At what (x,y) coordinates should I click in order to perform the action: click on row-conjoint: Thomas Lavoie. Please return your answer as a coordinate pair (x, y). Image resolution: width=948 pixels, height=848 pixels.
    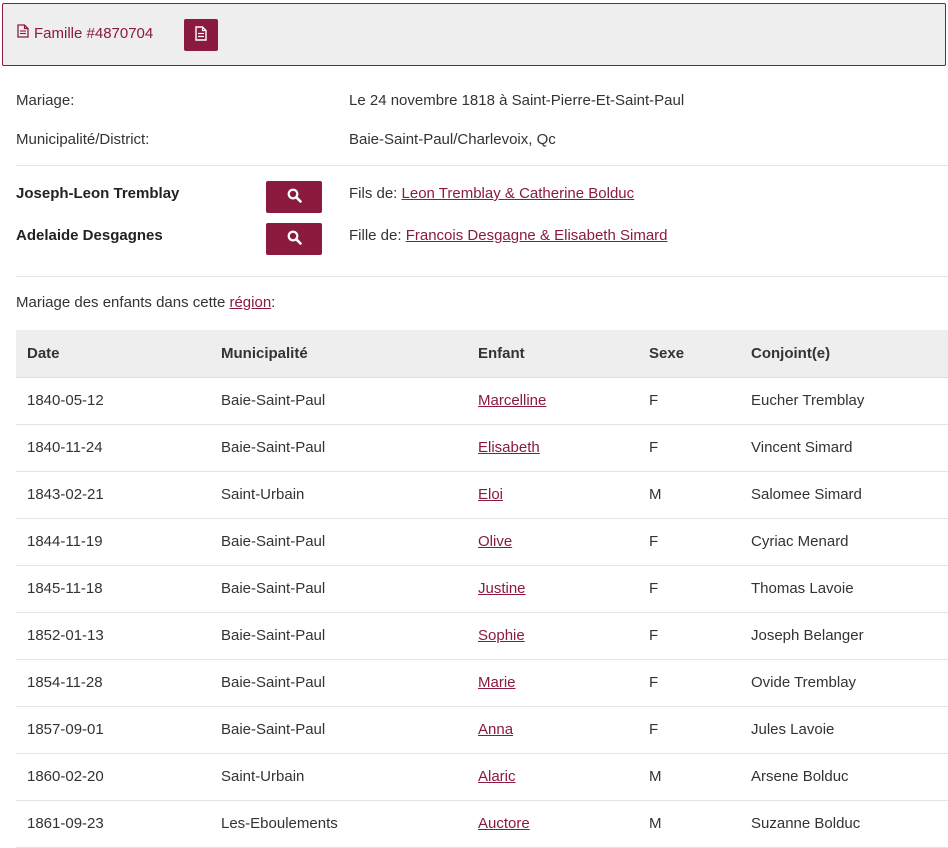
    Looking at the image, I should click on (844, 589).